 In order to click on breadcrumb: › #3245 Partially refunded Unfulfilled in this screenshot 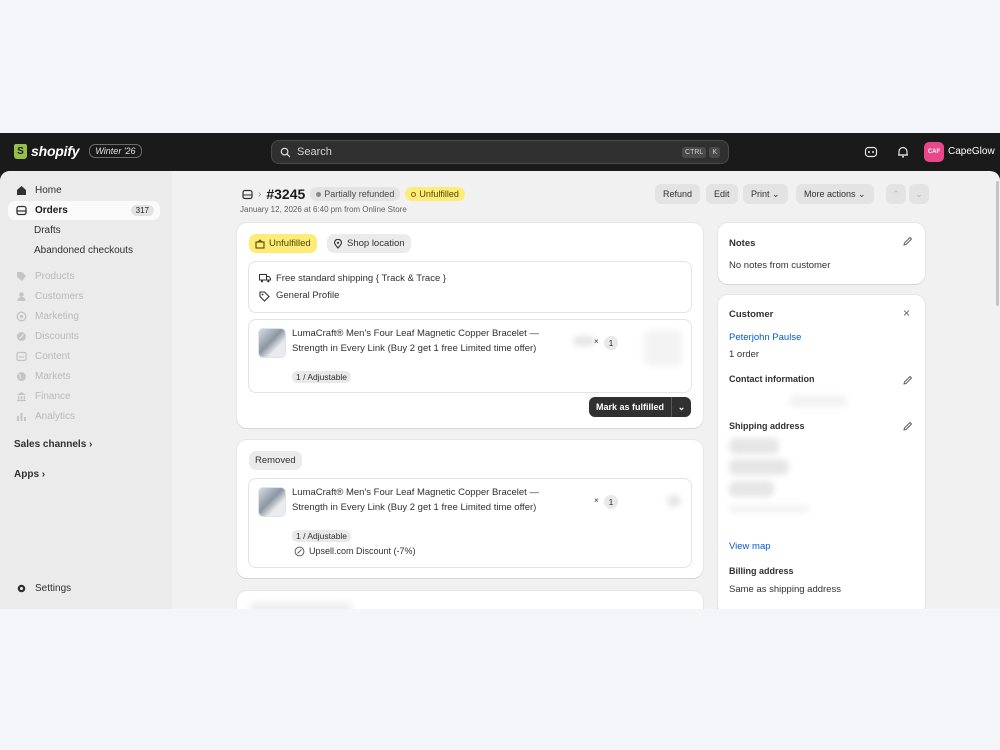, I will do `click(353, 194)`.